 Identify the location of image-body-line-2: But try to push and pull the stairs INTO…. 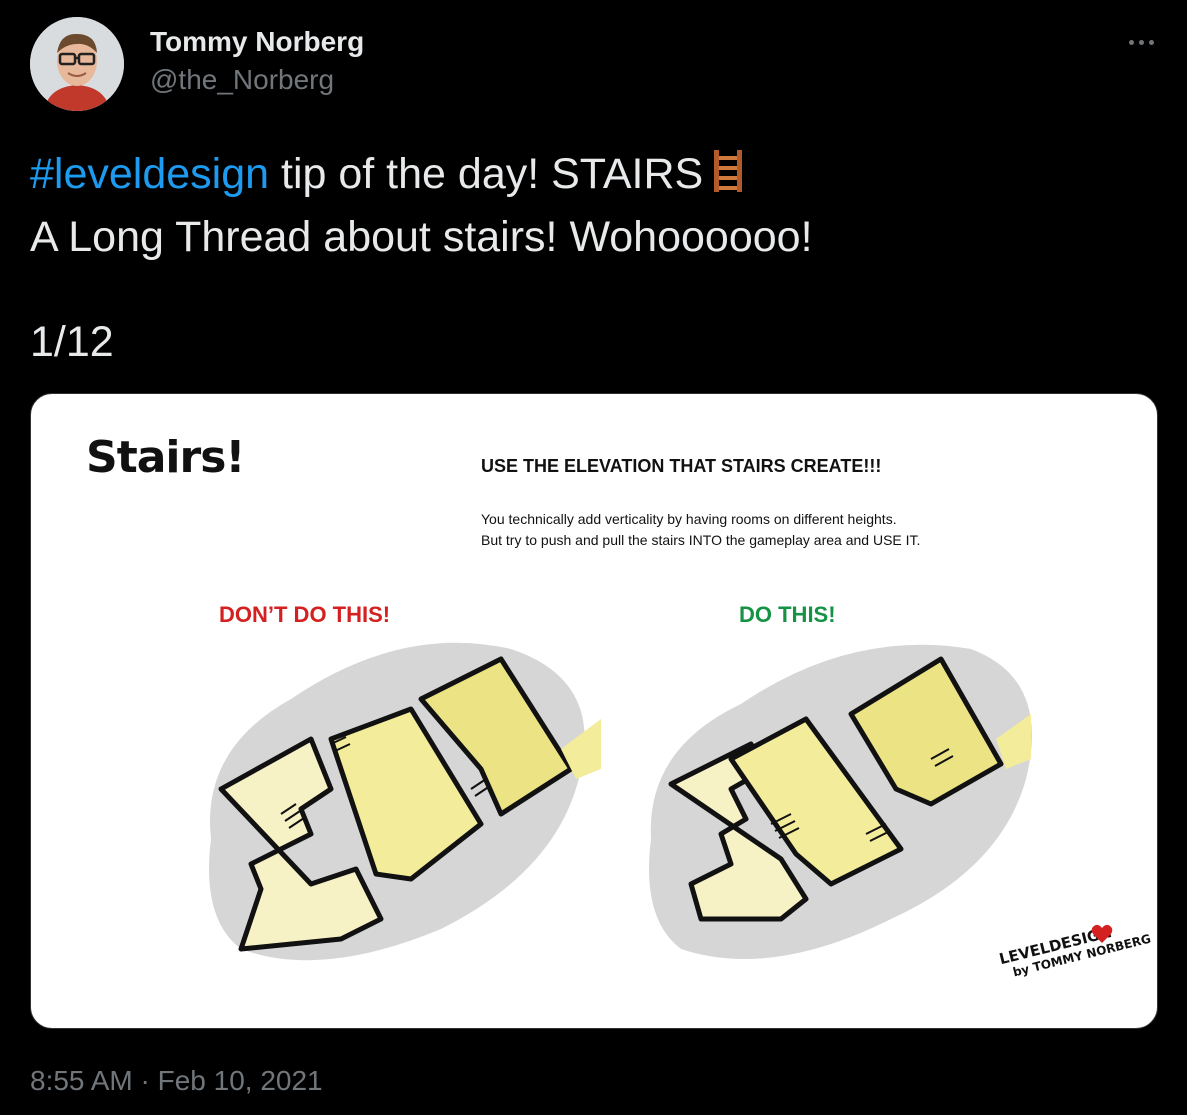
(701, 540).